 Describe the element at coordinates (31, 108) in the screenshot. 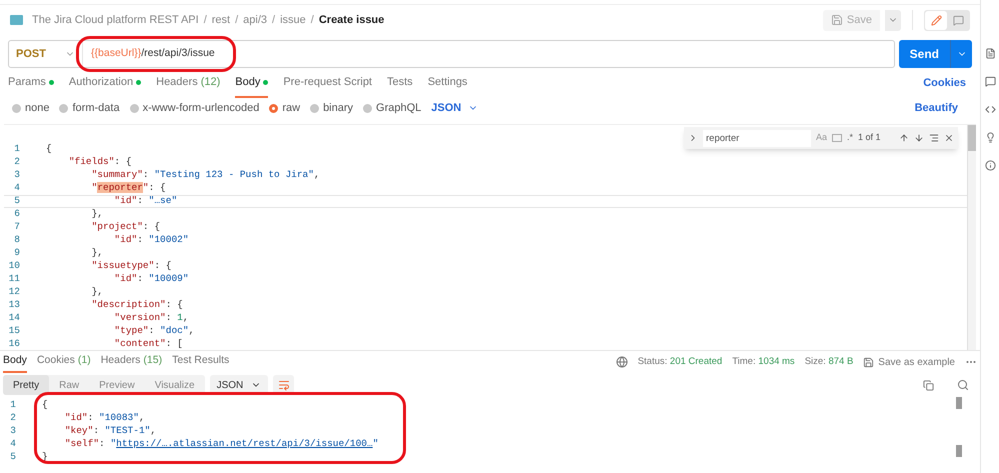

I see `body-type-radio: none` at that location.